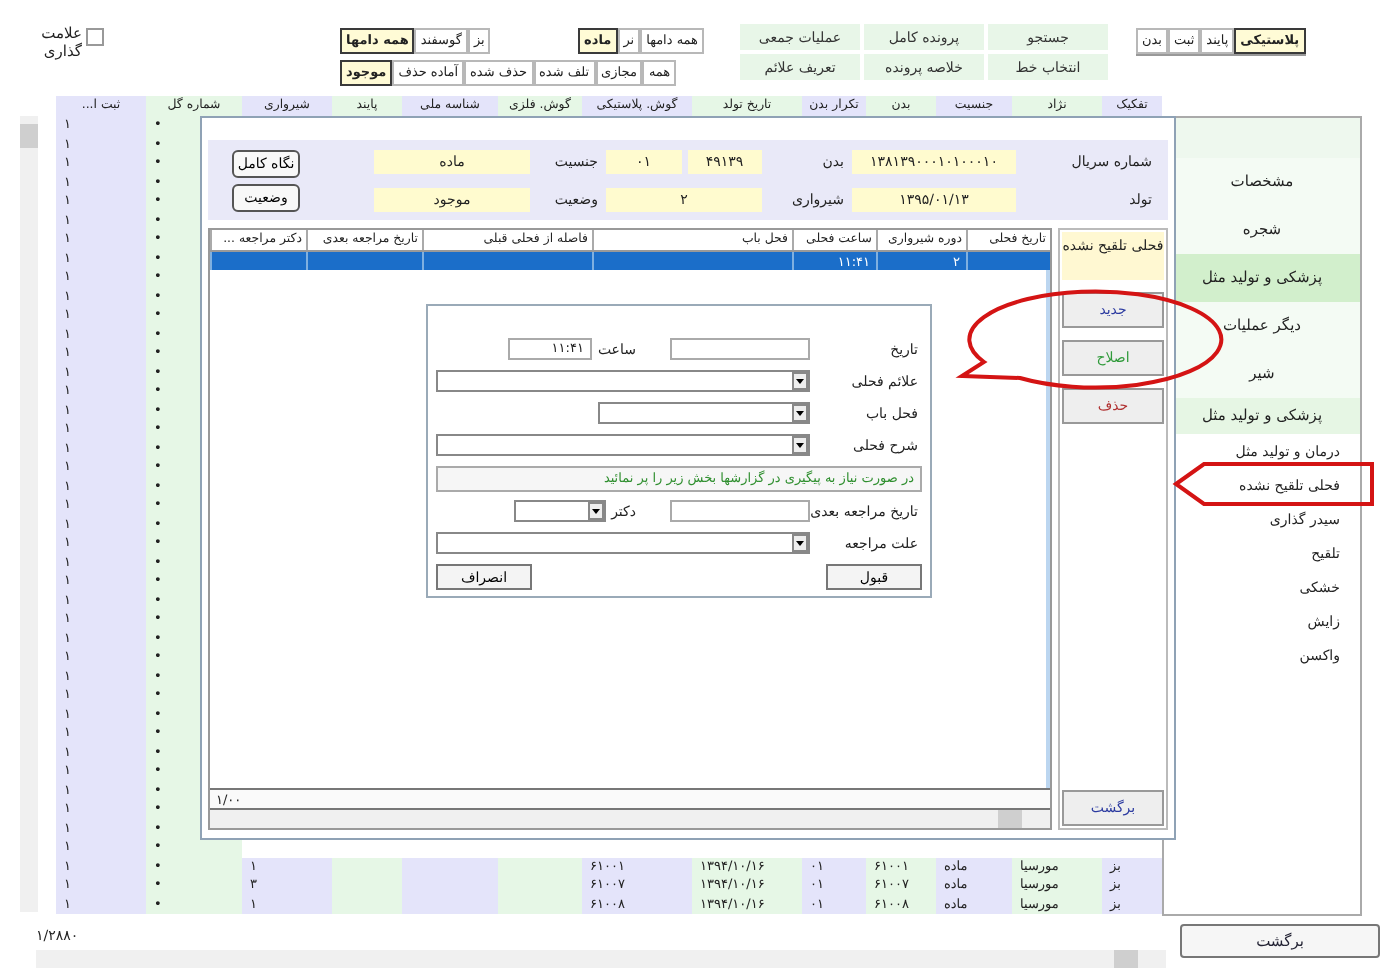 Image resolution: width=1400 pixels, height=980 pixels. What do you see at coordinates (95, 37) in the screenshot?
I see `checkbox` at bounding box center [95, 37].